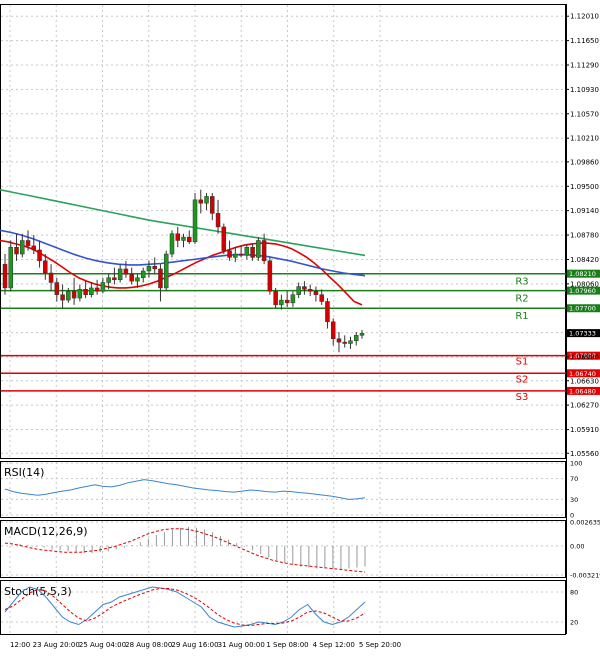  I want to click on time-tick-label: 5 Sep 20:00, so click(380, 645).